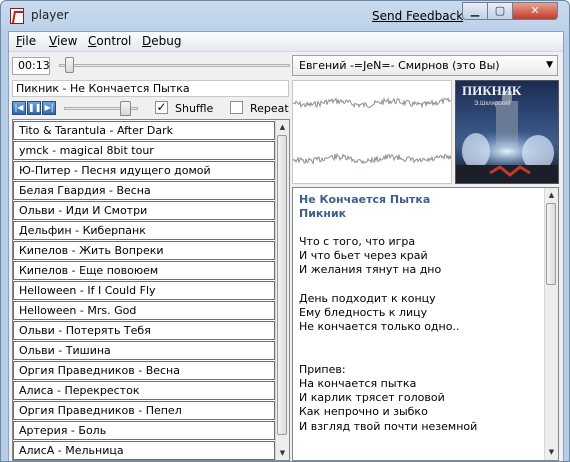 This screenshot has width=570, height=462. I want to click on album-cover-art: ПИКНИК Э.Шклярский, so click(507, 132).